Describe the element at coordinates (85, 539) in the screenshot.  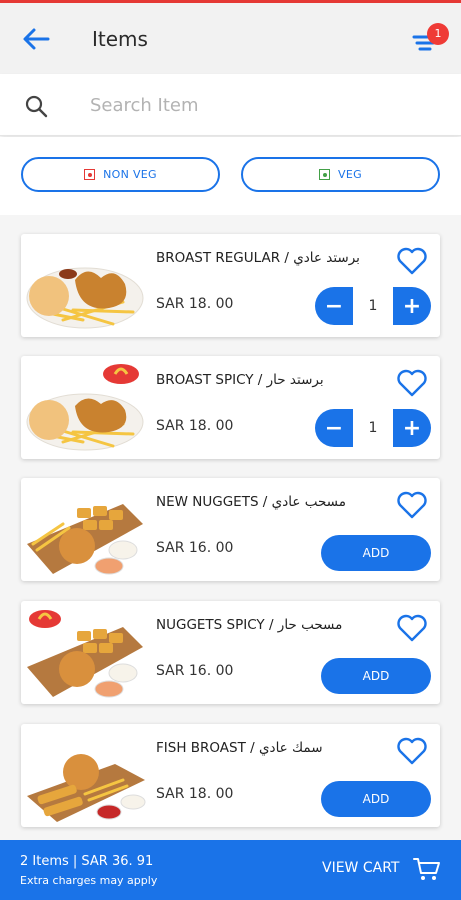
I see `nuggets-board-image` at that location.